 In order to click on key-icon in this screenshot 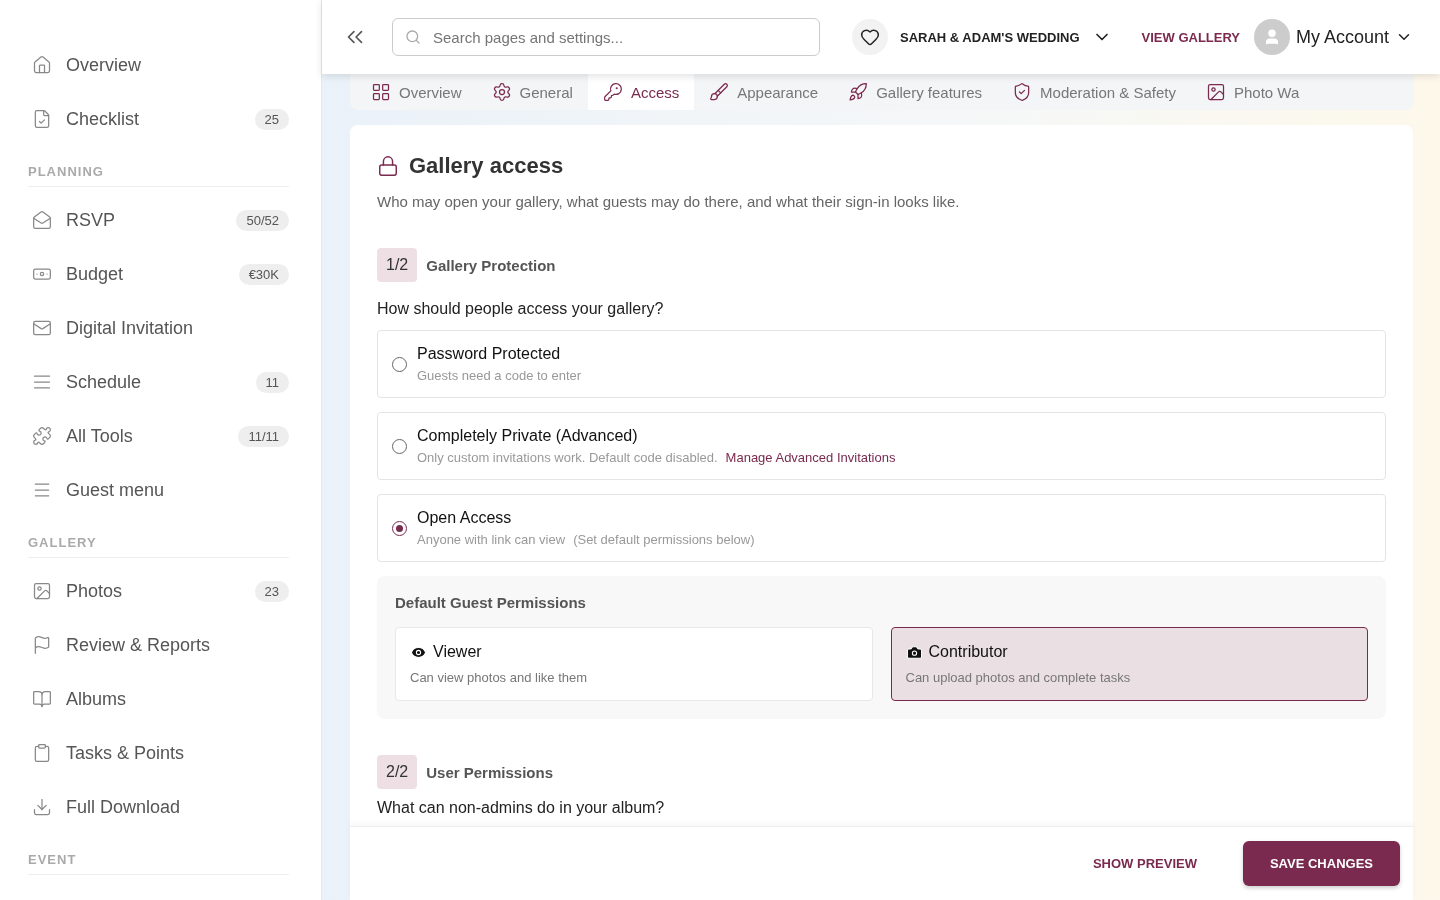, I will do `click(612, 92)`.